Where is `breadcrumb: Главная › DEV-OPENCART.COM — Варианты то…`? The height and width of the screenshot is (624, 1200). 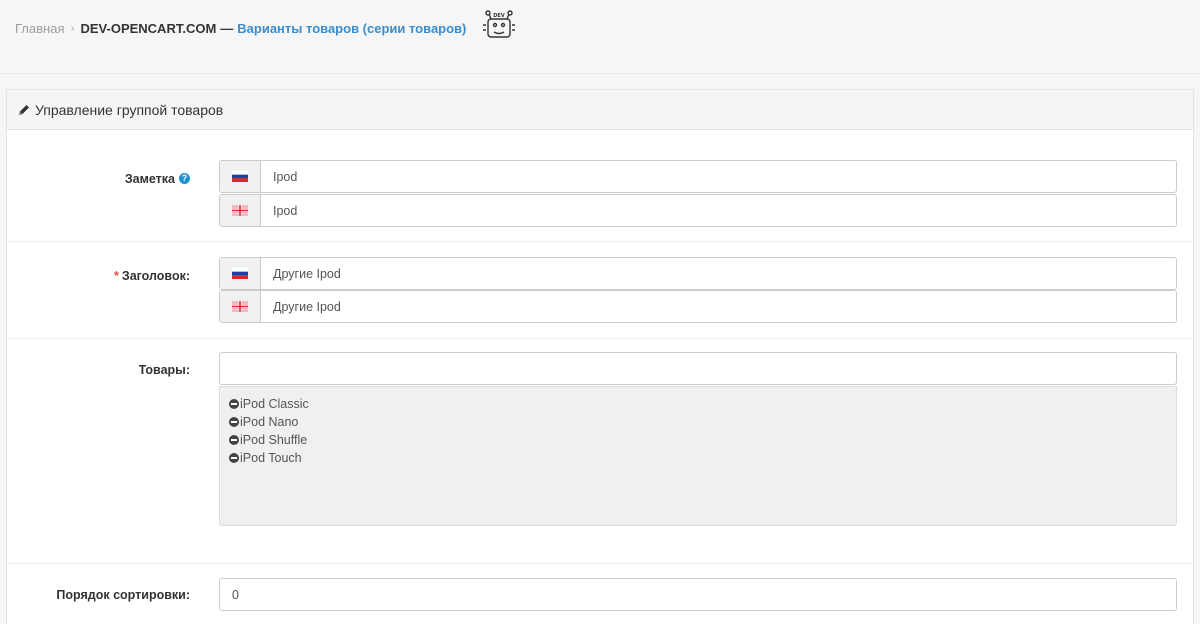
breadcrumb: Главная › DEV-OPENCART.COM — Варианты то… is located at coordinates (265, 24).